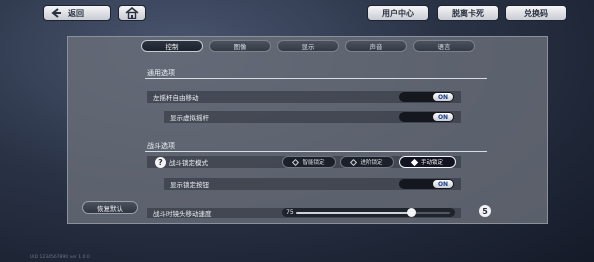 This screenshot has height=262, width=594. What do you see at coordinates (354, 213) in the screenshot?
I see `slider-fill` at bounding box center [354, 213].